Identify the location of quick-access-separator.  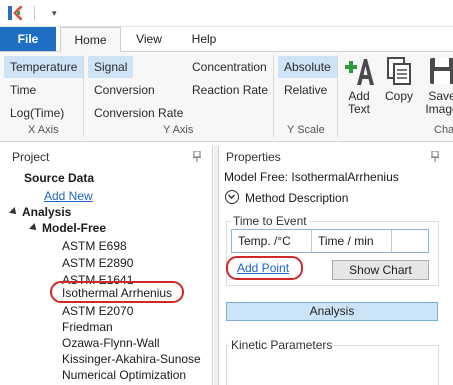
(34, 13).